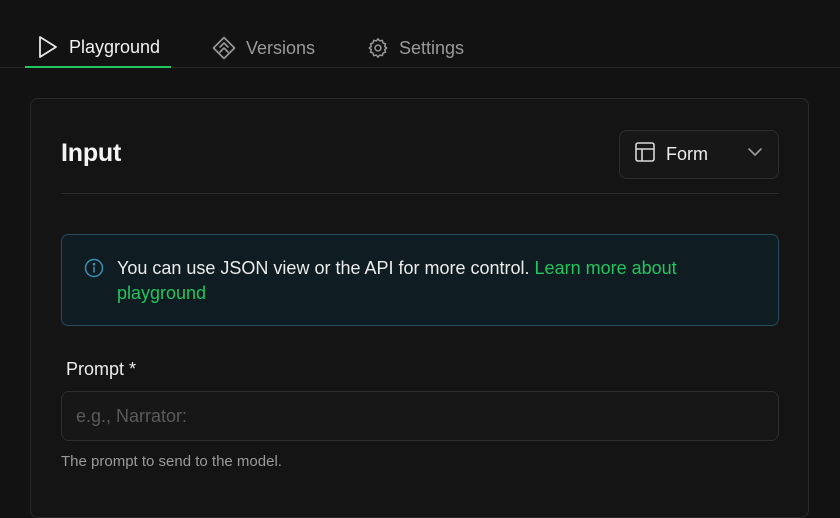 This screenshot has width=840, height=518. What do you see at coordinates (94, 270) in the screenshot?
I see `info-icon` at bounding box center [94, 270].